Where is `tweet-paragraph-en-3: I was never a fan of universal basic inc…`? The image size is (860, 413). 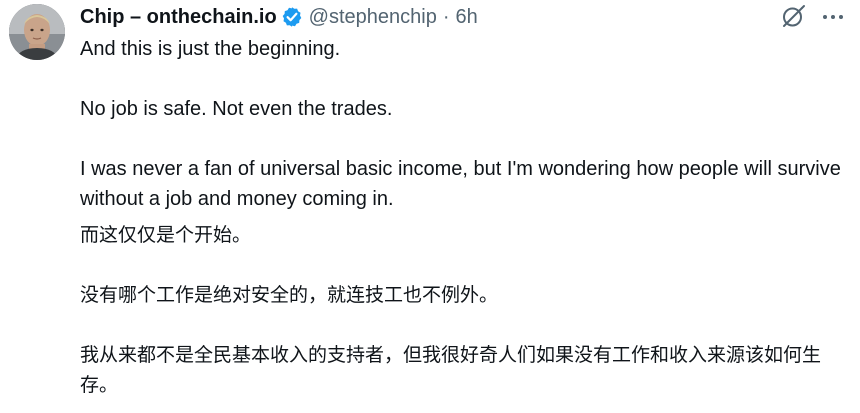
tweet-paragraph-en-3: I was never a fan of universal basic inc… is located at coordinates (460, 184).